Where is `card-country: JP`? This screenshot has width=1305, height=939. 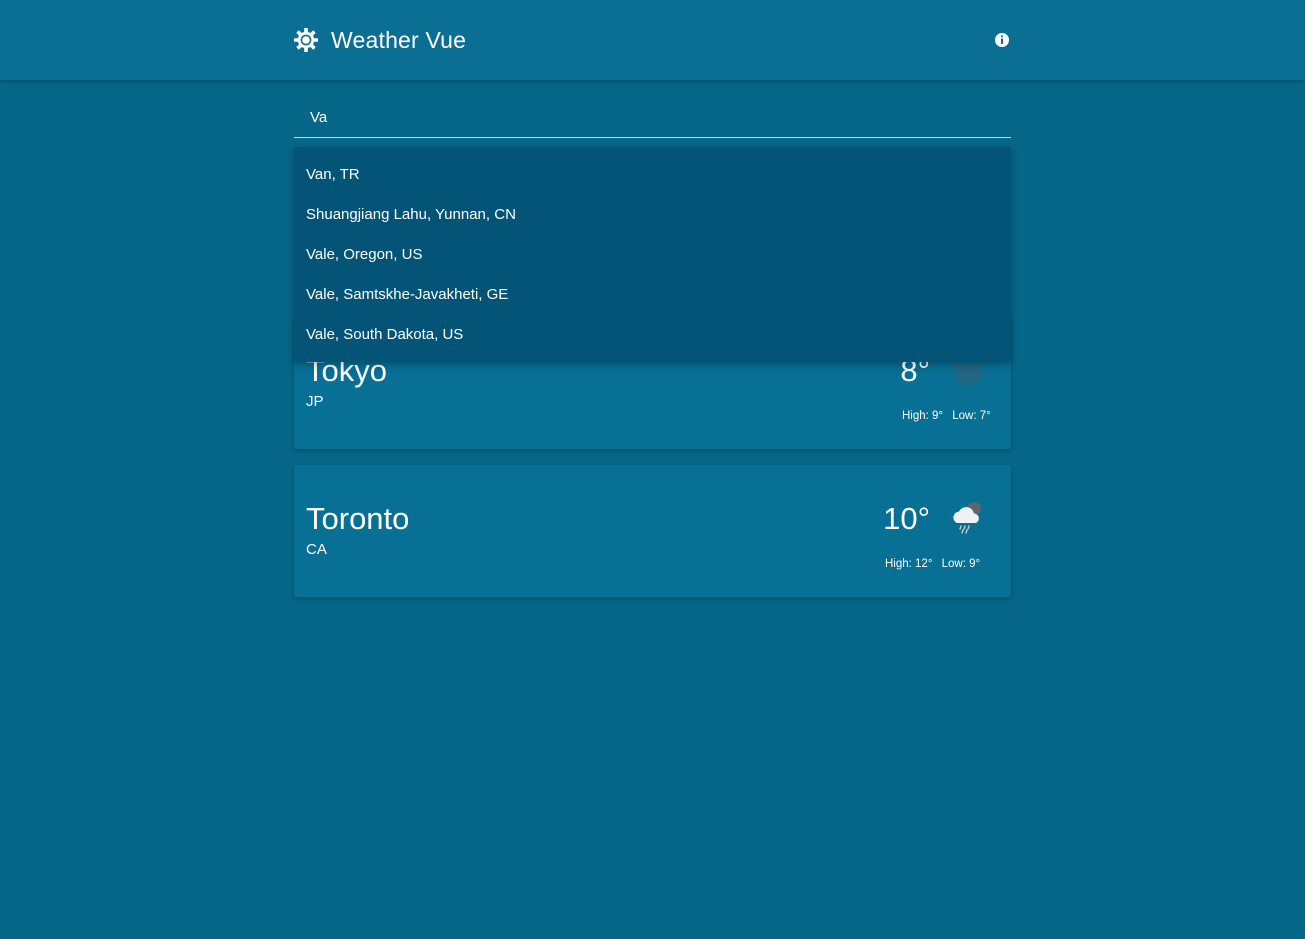
card-country: JP is located at coordinates (315, 401).